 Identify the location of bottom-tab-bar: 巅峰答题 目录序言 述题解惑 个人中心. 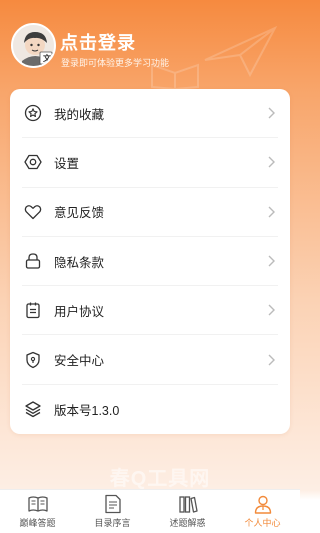
(150, 511).